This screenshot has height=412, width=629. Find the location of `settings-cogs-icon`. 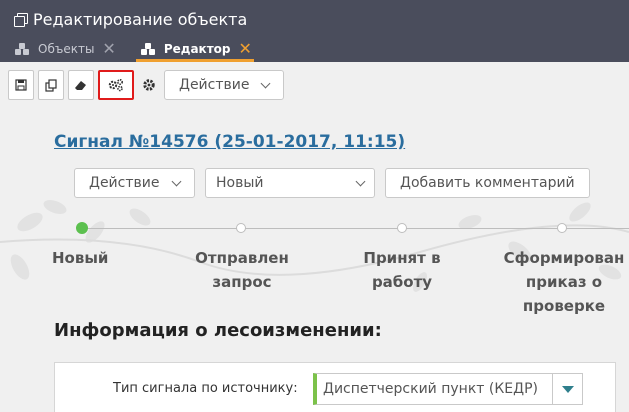

settings-cogs-icon is located at coordinates (116, 85).